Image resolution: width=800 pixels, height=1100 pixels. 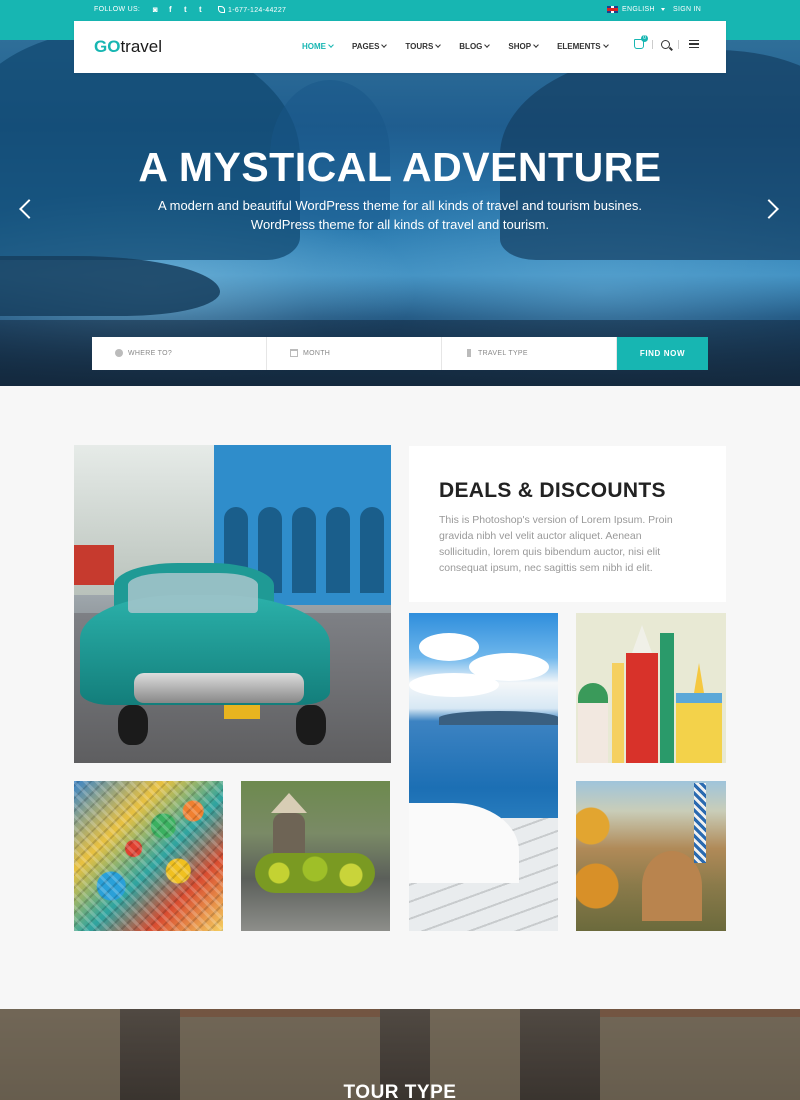 What do you see at coordinates (483, 772) in the screenshot?
I see `santorini-image` at bounding box center [483, 772].